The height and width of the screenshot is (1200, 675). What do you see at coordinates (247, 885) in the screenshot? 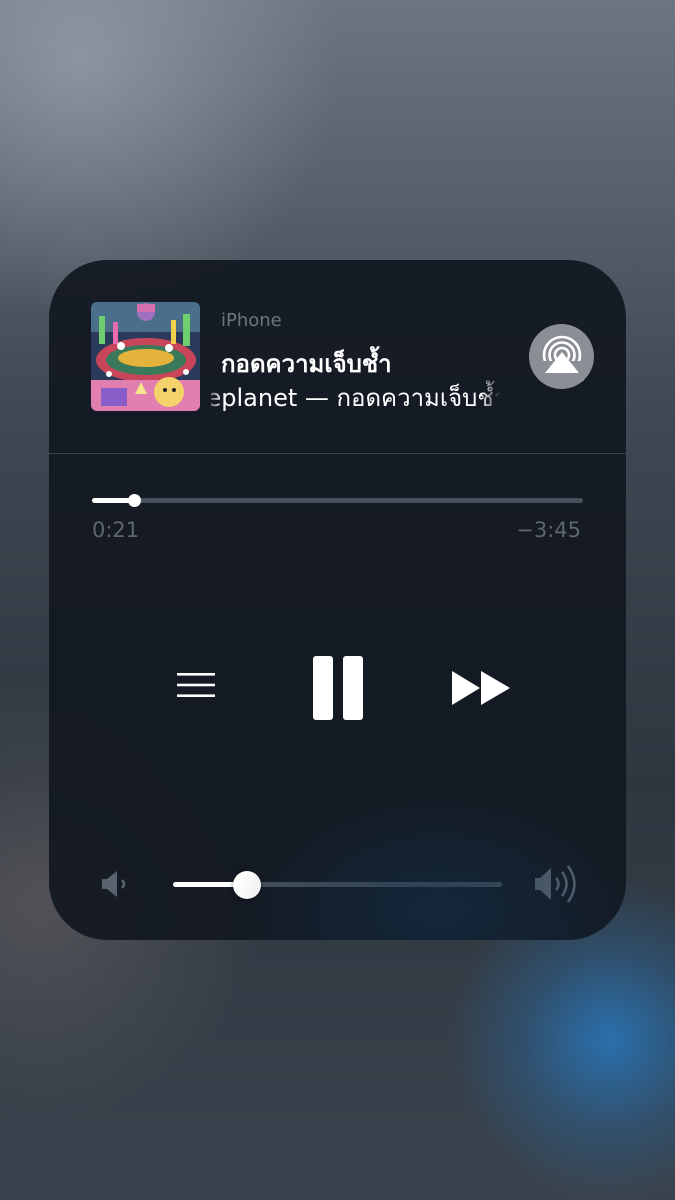
I see `volume-slider-handle` at bounding box center [247, 885].